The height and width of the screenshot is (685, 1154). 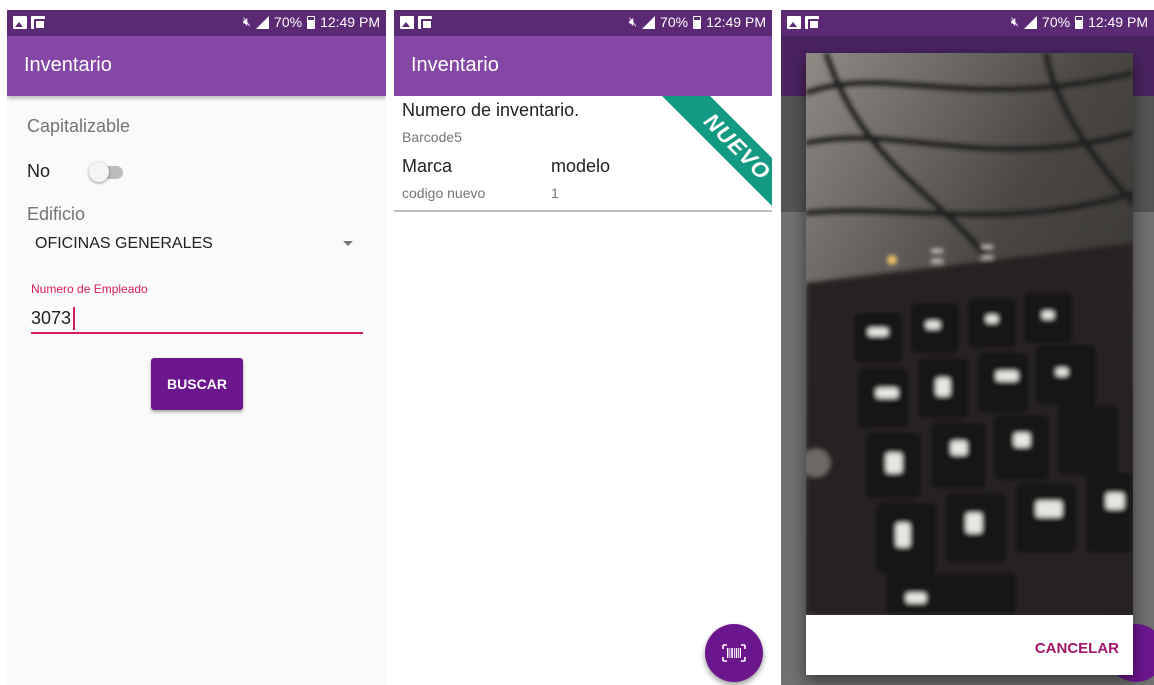 What do you see at coordinates (89, 289) in the screenshot?
I see `empleado-floating-label: Numero de Empleado` at bounding box center [89, 289].